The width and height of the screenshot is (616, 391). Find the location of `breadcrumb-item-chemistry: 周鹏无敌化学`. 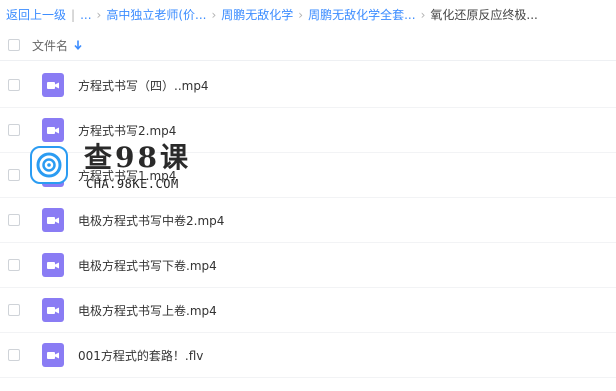

breadcrumb-item-chemistry: 周鹏无敌化学 is located at coordinates (257, 15).